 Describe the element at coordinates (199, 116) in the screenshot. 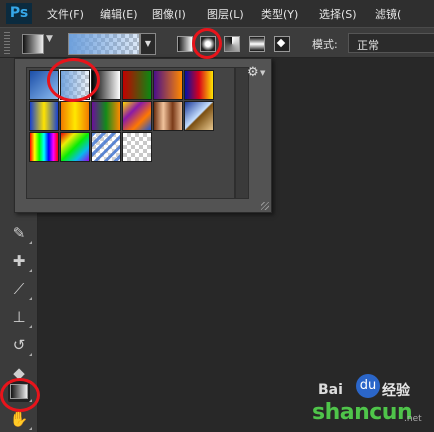

I see `gradient-swatch-chrome` at that location.